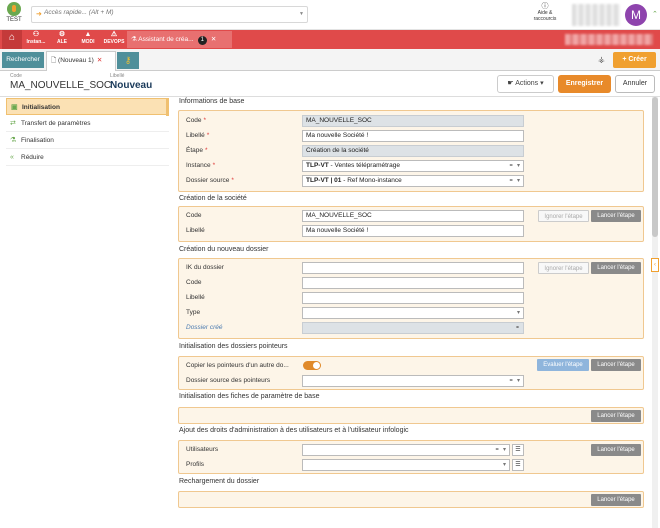 The image size is (660, 528). I want to click on save-button: Enregistrer, so click(584, 84).